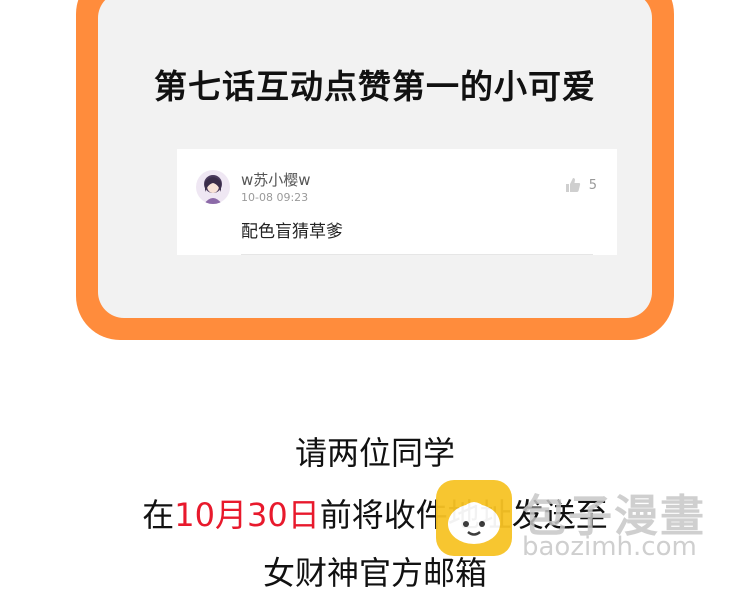 Image resolution: width=750 pixels, height=594 pixels. I want to click on avatar, so click(213, 187).